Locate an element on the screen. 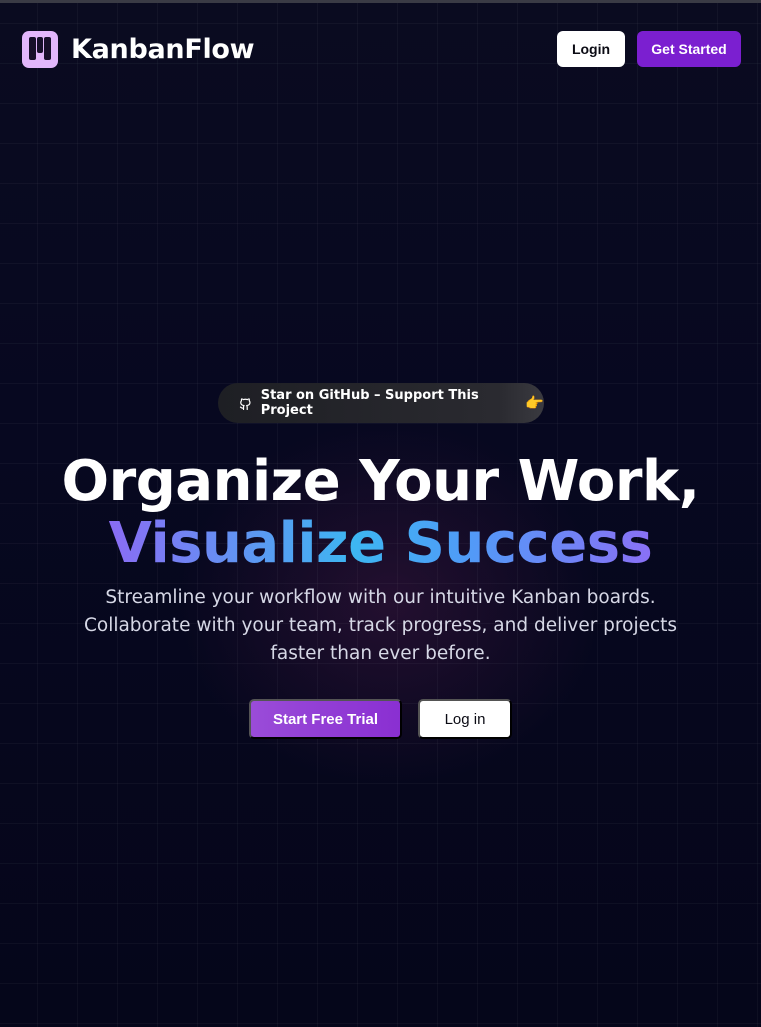 The width and height of the screenshot is (761, 1027). brand-name: KanbanFlow is located at coordinates (163, 49).